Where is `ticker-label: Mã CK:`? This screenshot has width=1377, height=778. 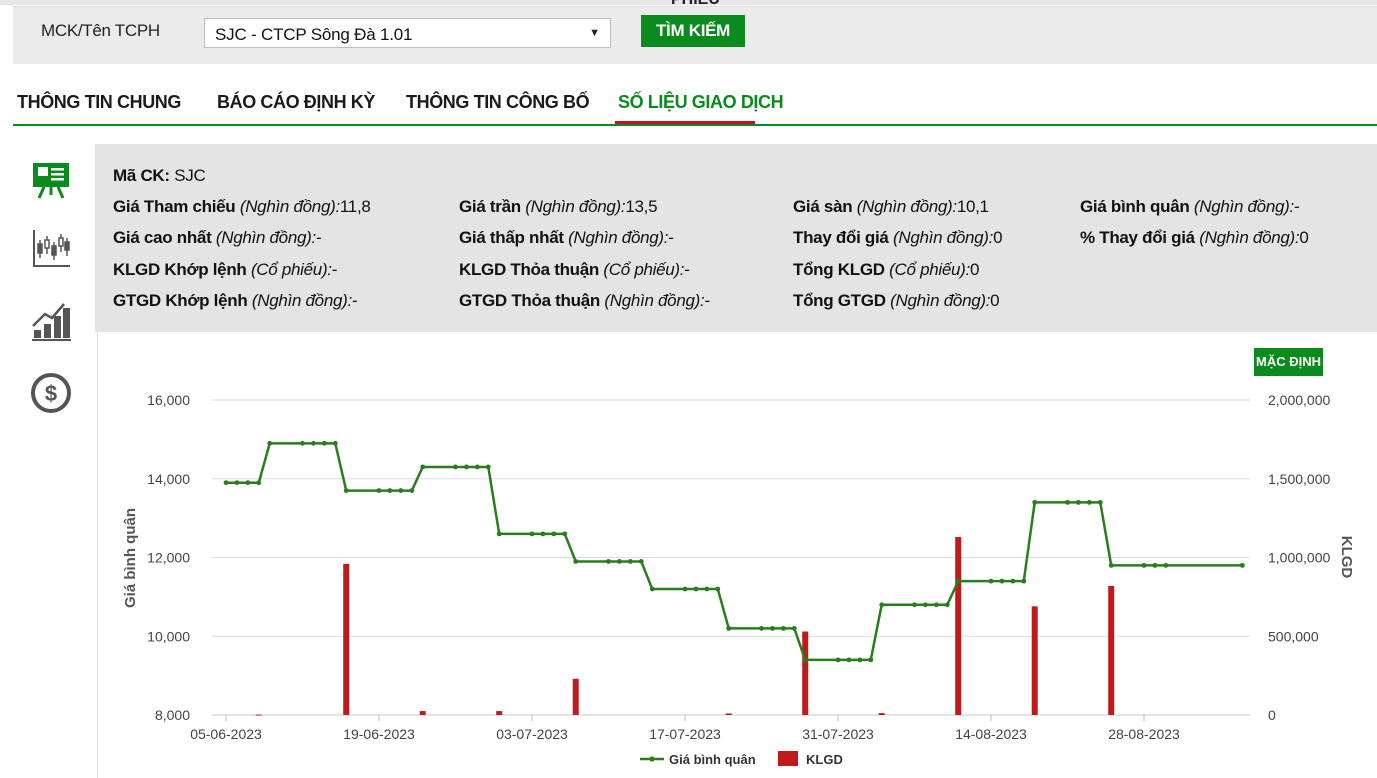
ticker-label: Mã CK: is located at coordinates (141, 175).